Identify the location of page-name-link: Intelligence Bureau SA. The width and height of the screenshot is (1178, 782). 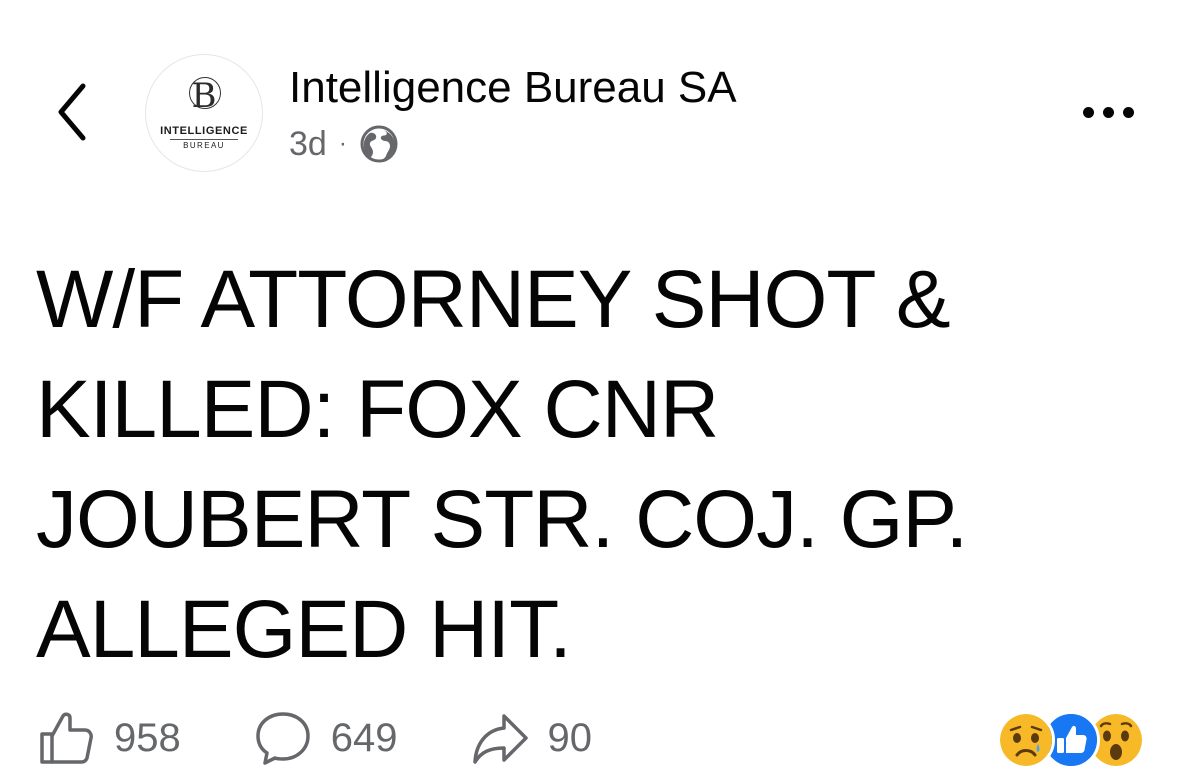
(513, 88).